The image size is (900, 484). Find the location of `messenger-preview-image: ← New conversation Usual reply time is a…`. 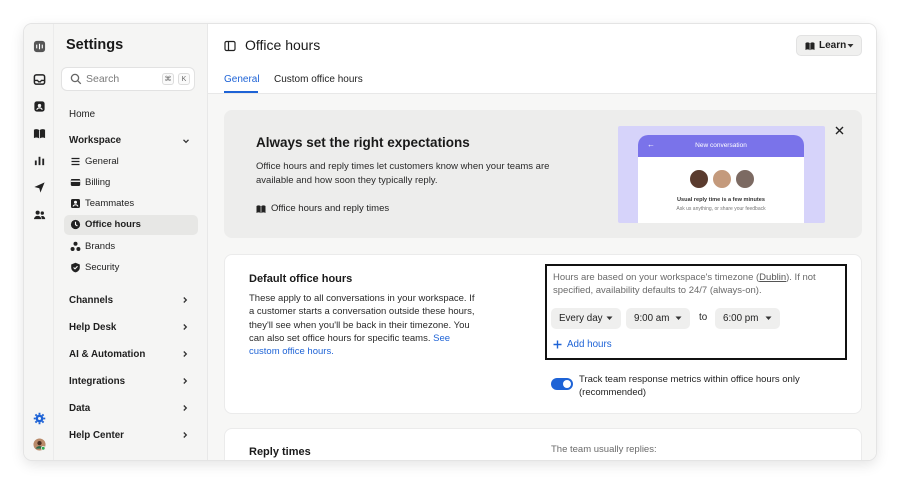

messenger-preview-image: ← New conversation Usual reply time is a… is located at coordinates (721, 174).